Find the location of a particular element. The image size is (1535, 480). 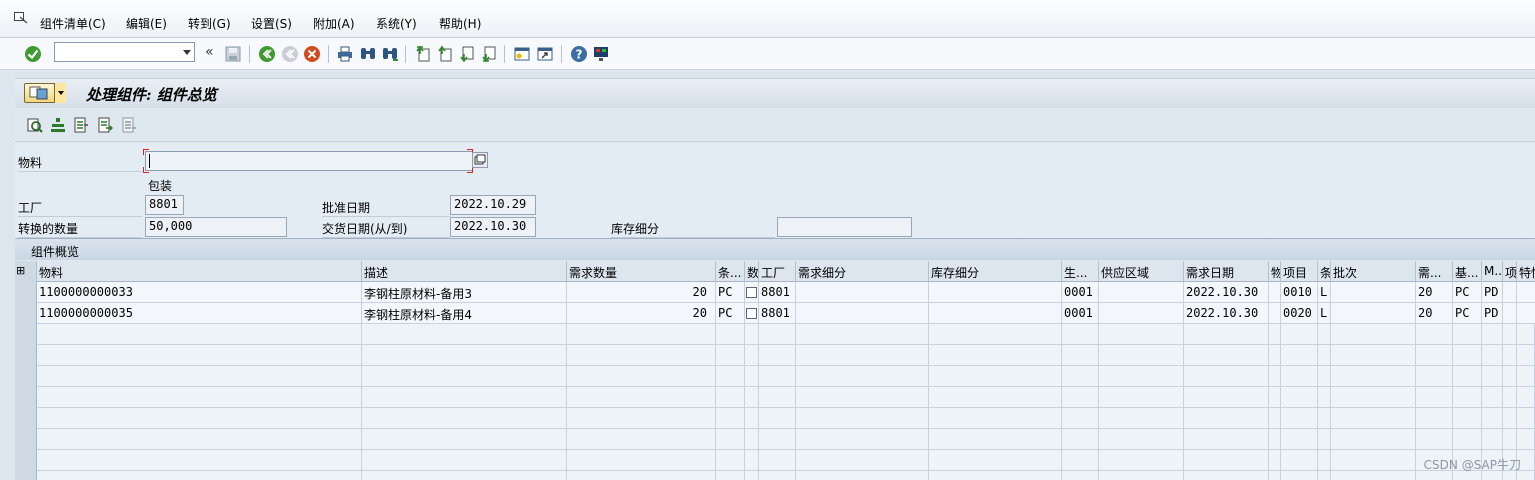

document-list-icon is located at coordinates (81, 125).